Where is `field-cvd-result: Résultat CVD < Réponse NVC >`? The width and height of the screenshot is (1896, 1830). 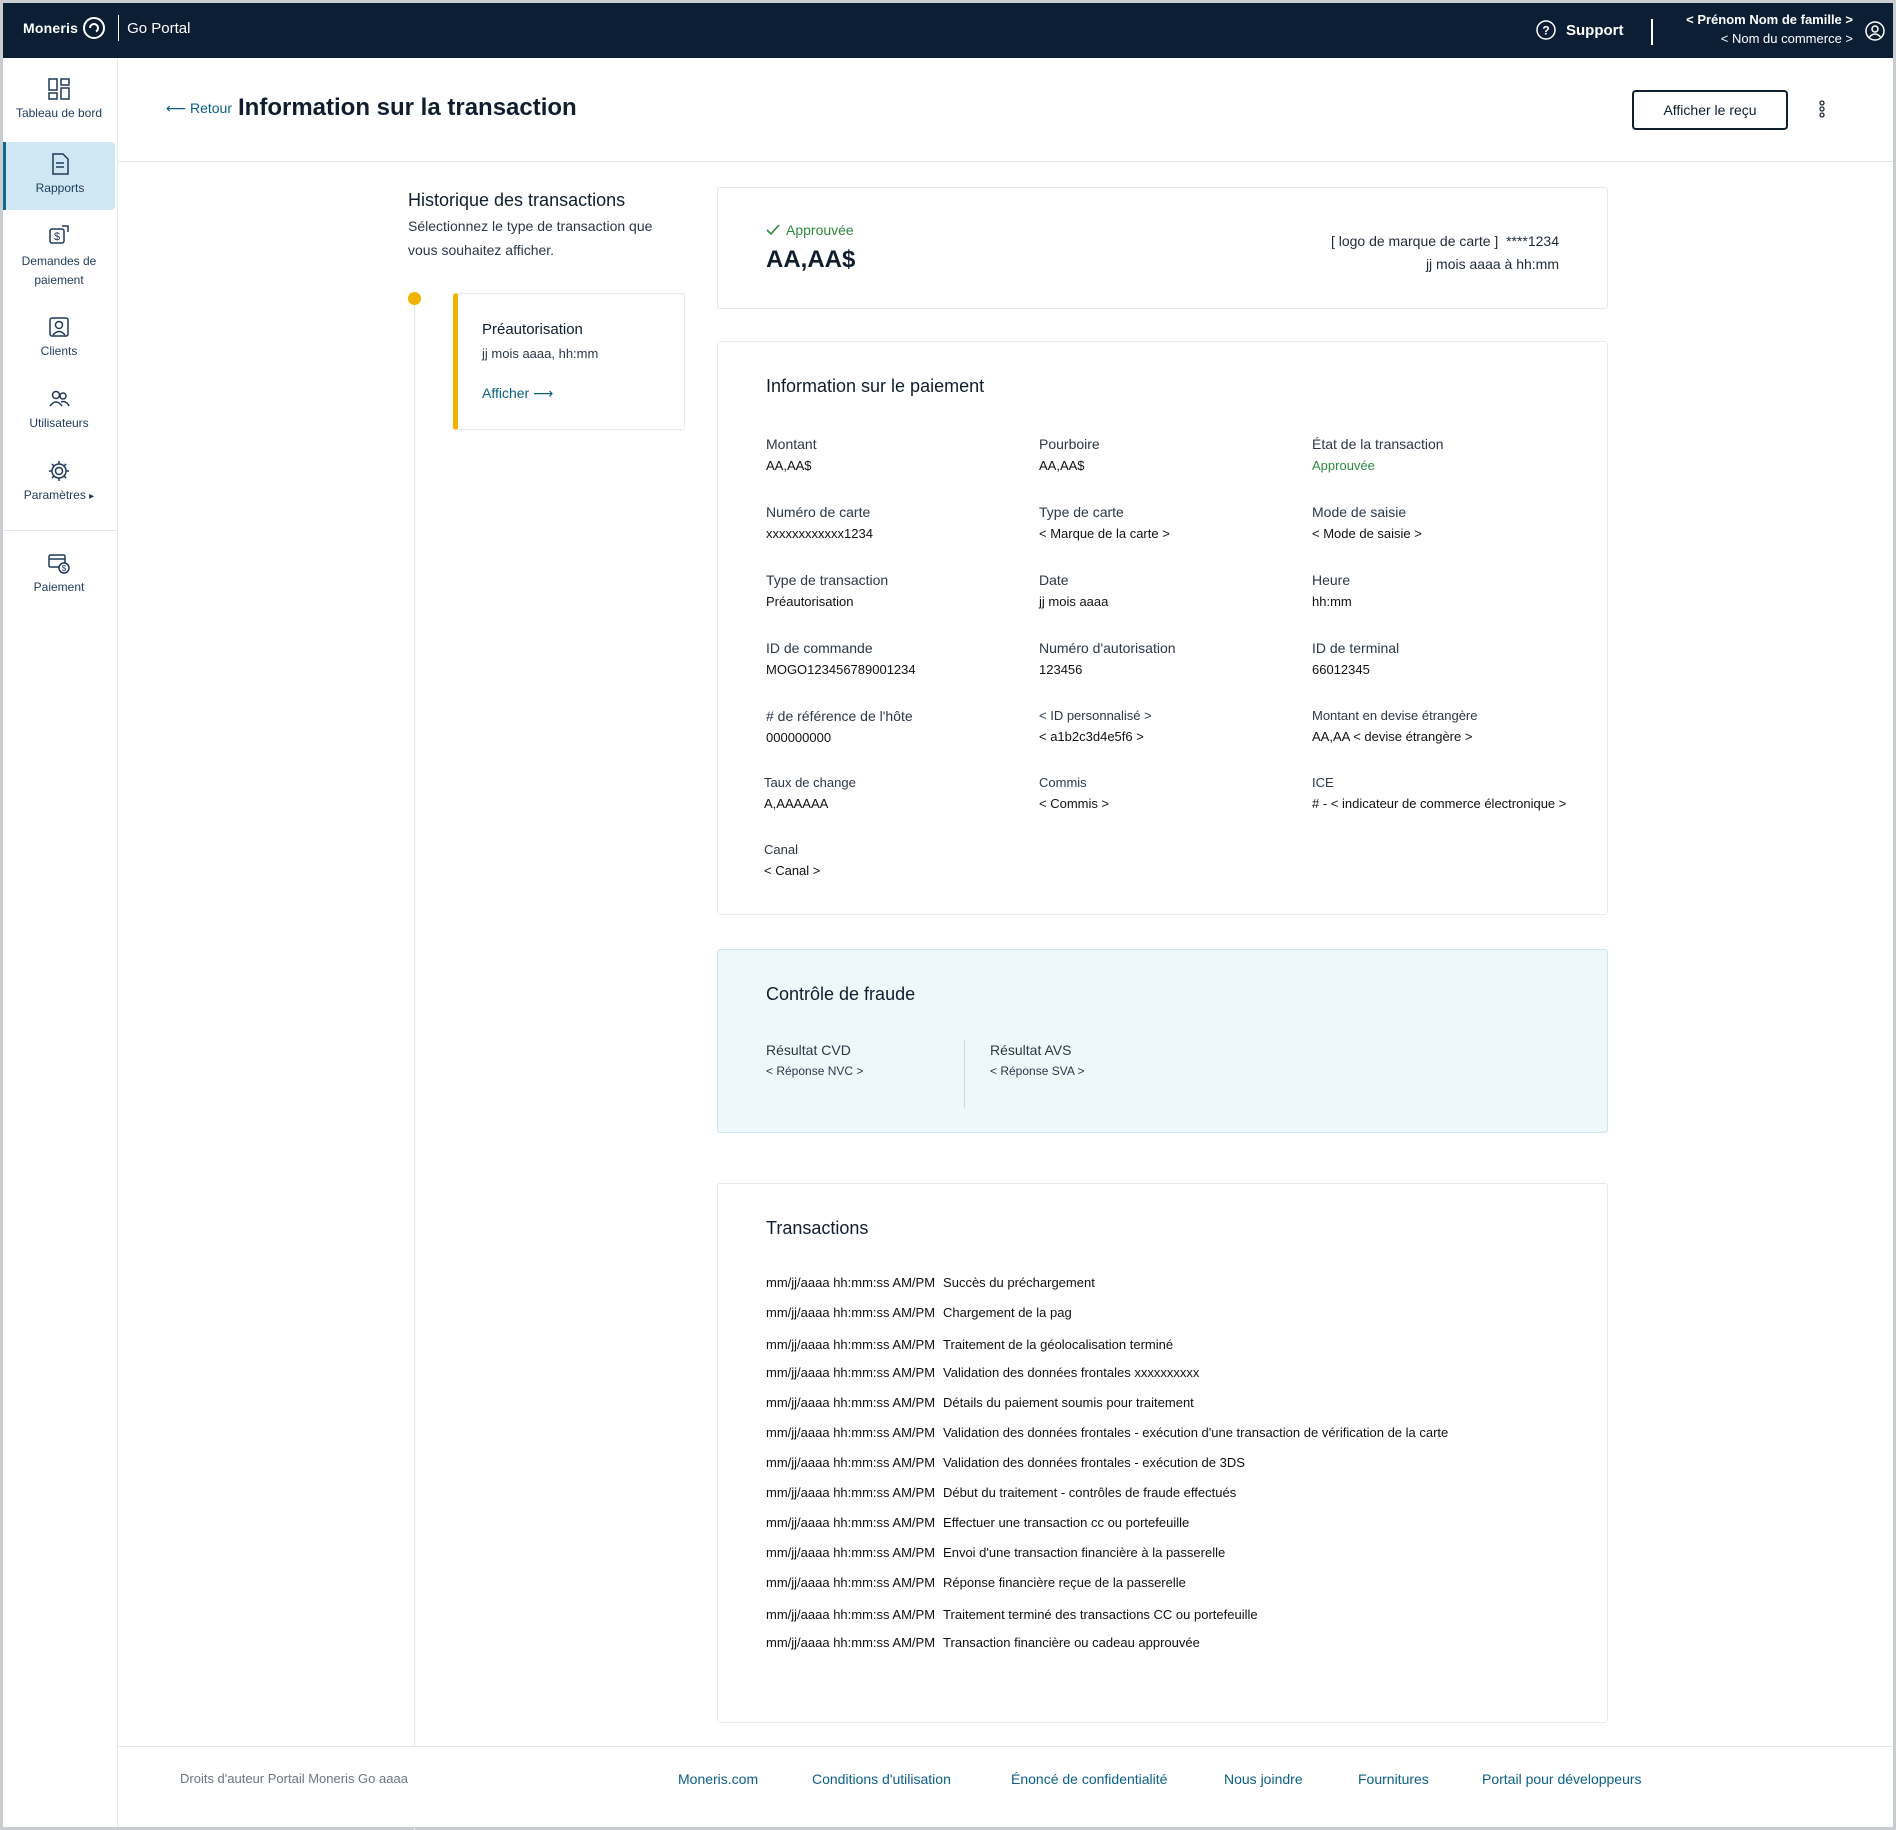 field-cvd-result: Résultat CVD < Réponse NVC > is located at coordinates (861, 1060).